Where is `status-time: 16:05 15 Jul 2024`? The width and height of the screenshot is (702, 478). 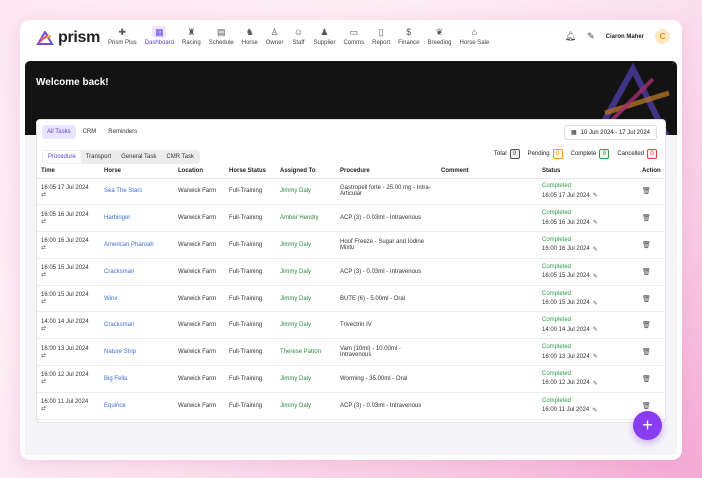
status-time: 16:05 15 Jul 2024 is located at coordinates (566, 276).